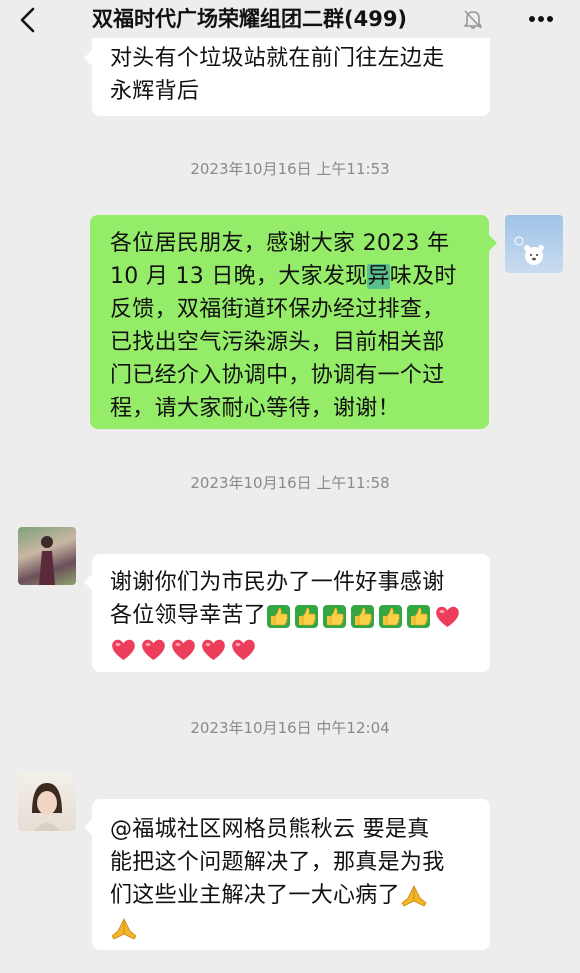 The width and height of the screenshot is (580, 973). What do you see at coordinates (529, 250) in the screenshot?
I see `bear-avatar-icon` at bounding box center [529, 250].